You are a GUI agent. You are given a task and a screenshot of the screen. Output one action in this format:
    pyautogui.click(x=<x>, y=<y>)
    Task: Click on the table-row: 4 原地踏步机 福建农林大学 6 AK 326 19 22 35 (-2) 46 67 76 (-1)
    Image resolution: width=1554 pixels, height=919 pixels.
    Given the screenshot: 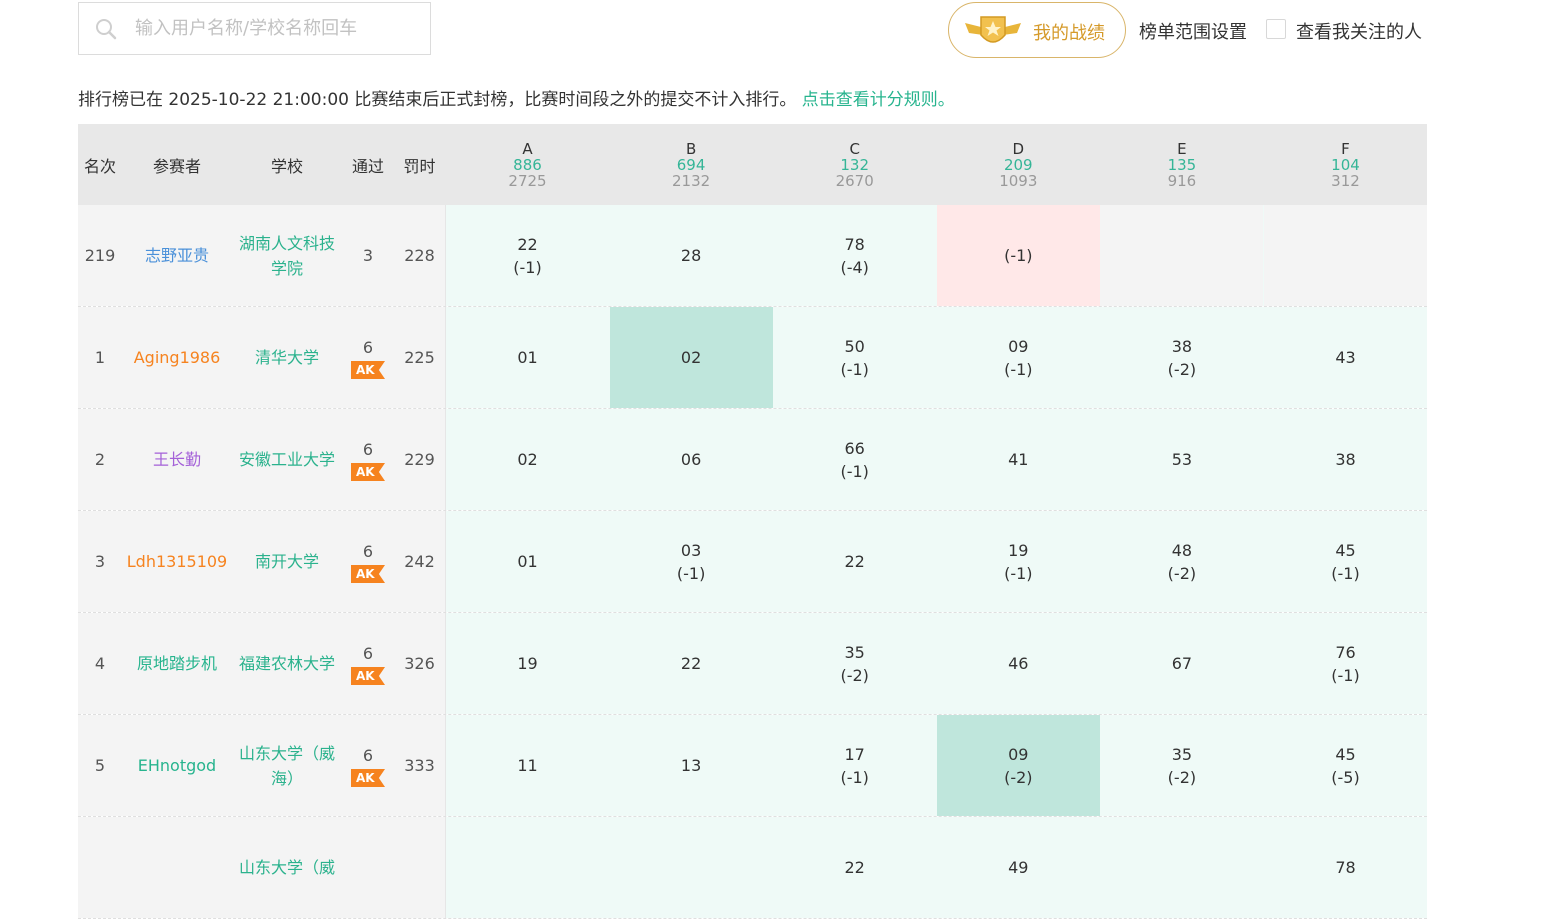 What is the action you would take?
    pyautogui.click(x=752, y=664)
    